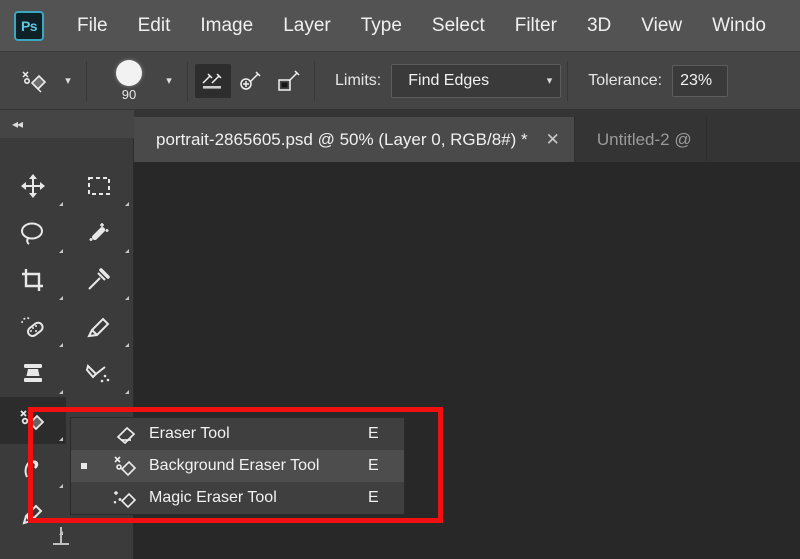 The image size is (800, 559). I want to click on menu-item-filter: Filter, so click(536, 26).